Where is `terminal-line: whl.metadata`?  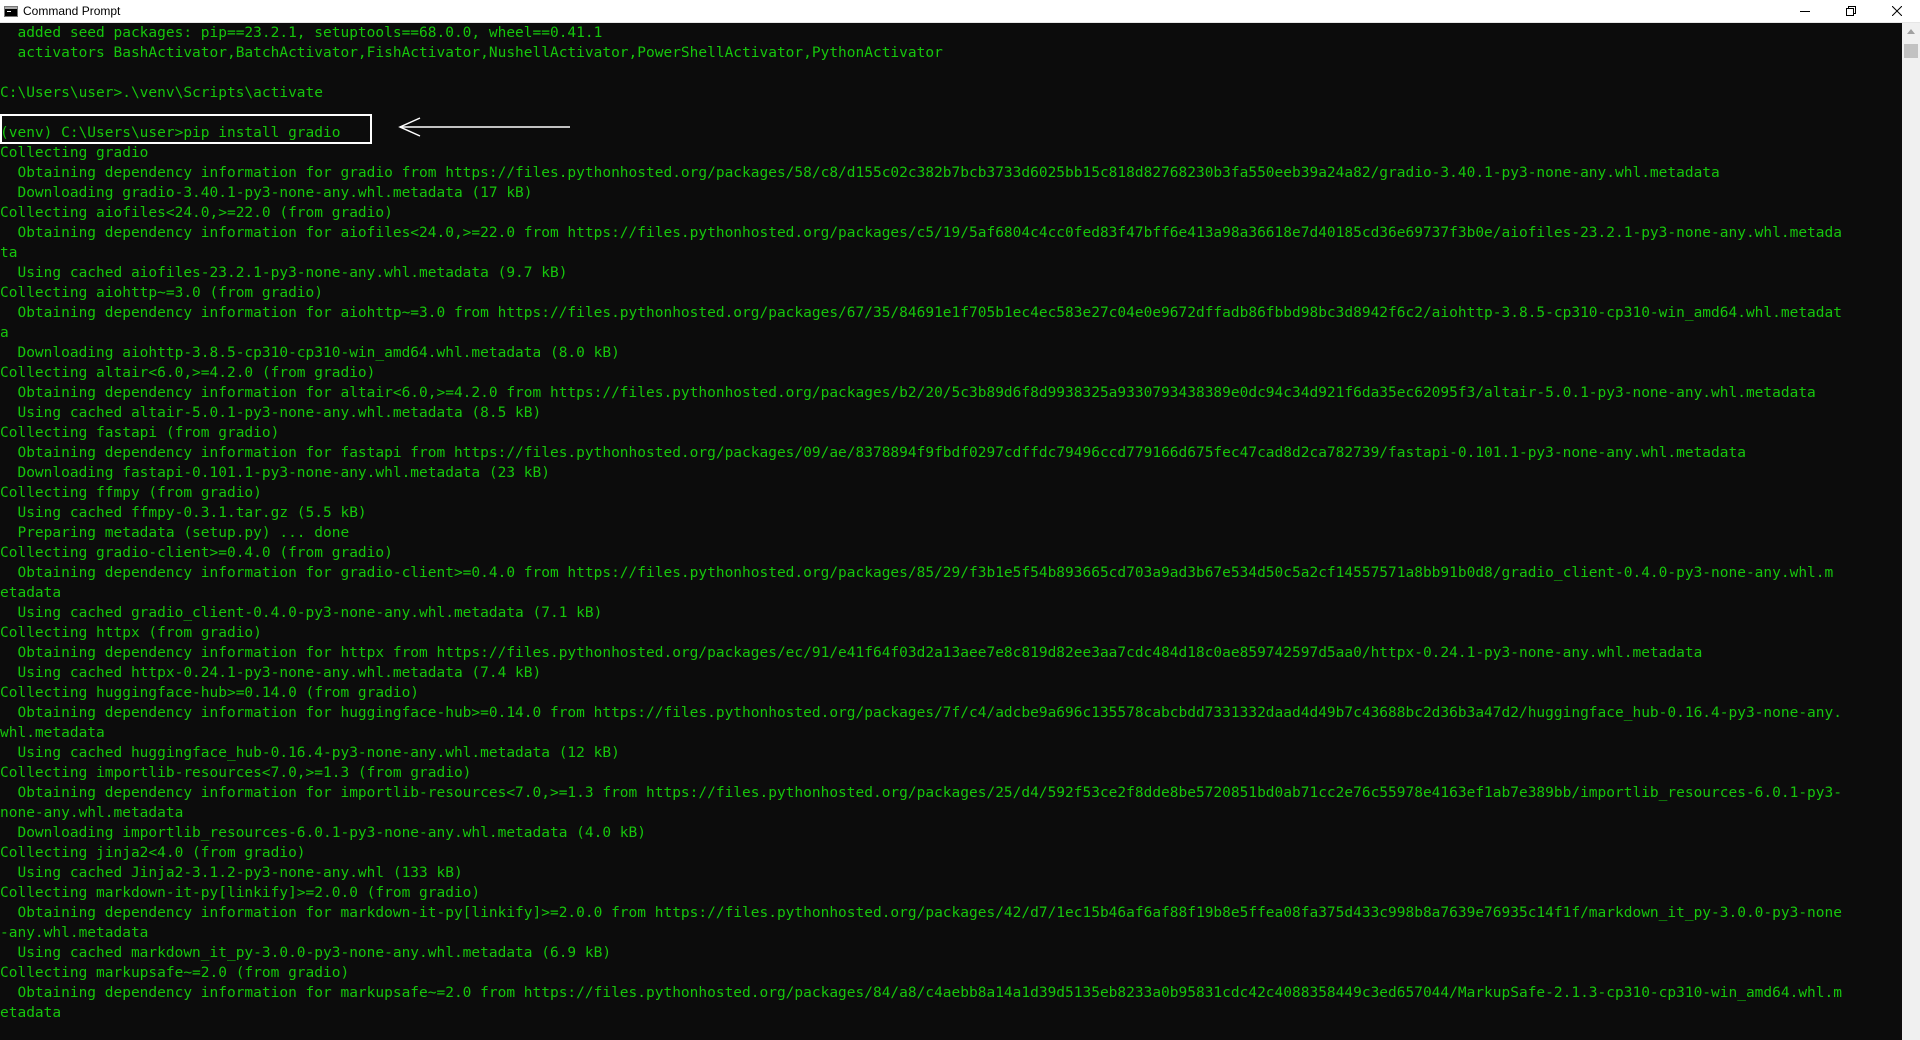
terminal-line: whl.metadata is located at coordinates (52, 733).